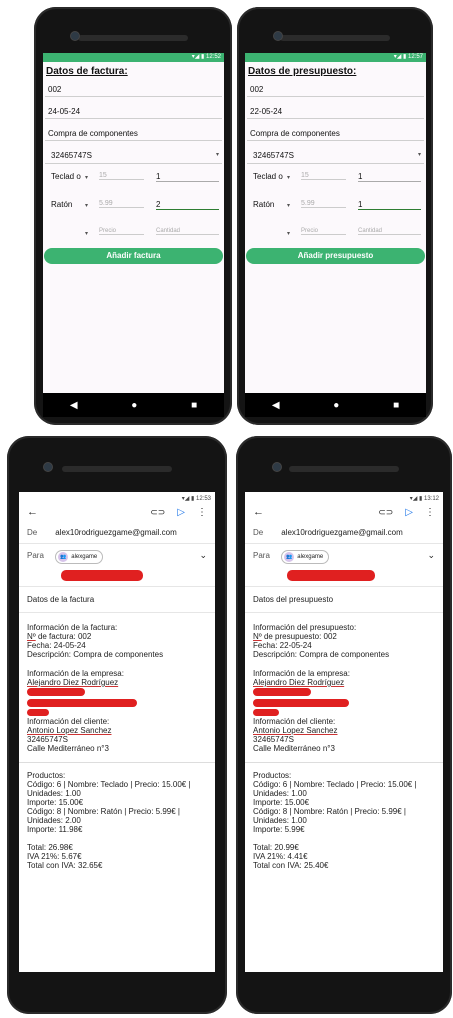 Image resolution: width=453 pixels, height=1018 pixels. What do you see at coordinates (187, 205) in the screenshot?
I see `quantity-input: 2` at bounding box center [187, 205].